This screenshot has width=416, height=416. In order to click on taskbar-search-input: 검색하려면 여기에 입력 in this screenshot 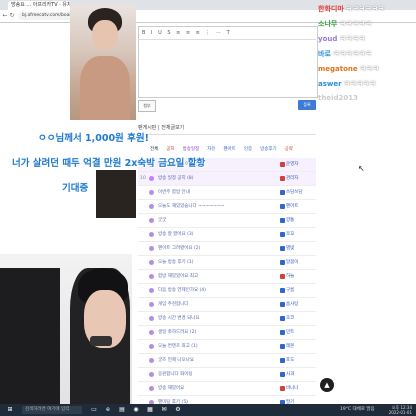, I will do `click(52, 410)`.